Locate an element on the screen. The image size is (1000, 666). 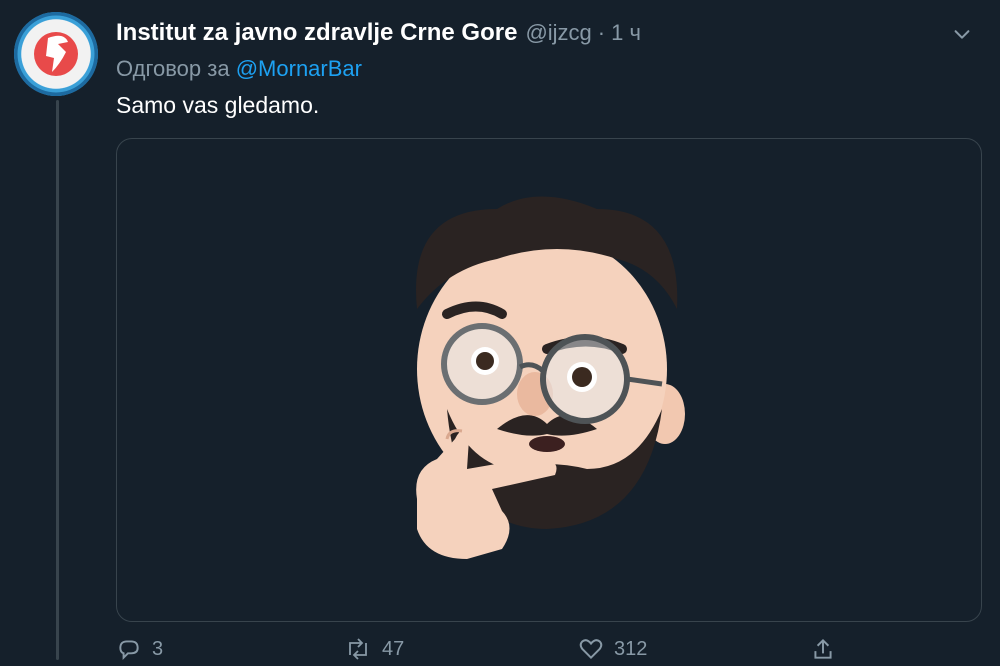
chevron-down-icon is located at coordinates (962, 34).